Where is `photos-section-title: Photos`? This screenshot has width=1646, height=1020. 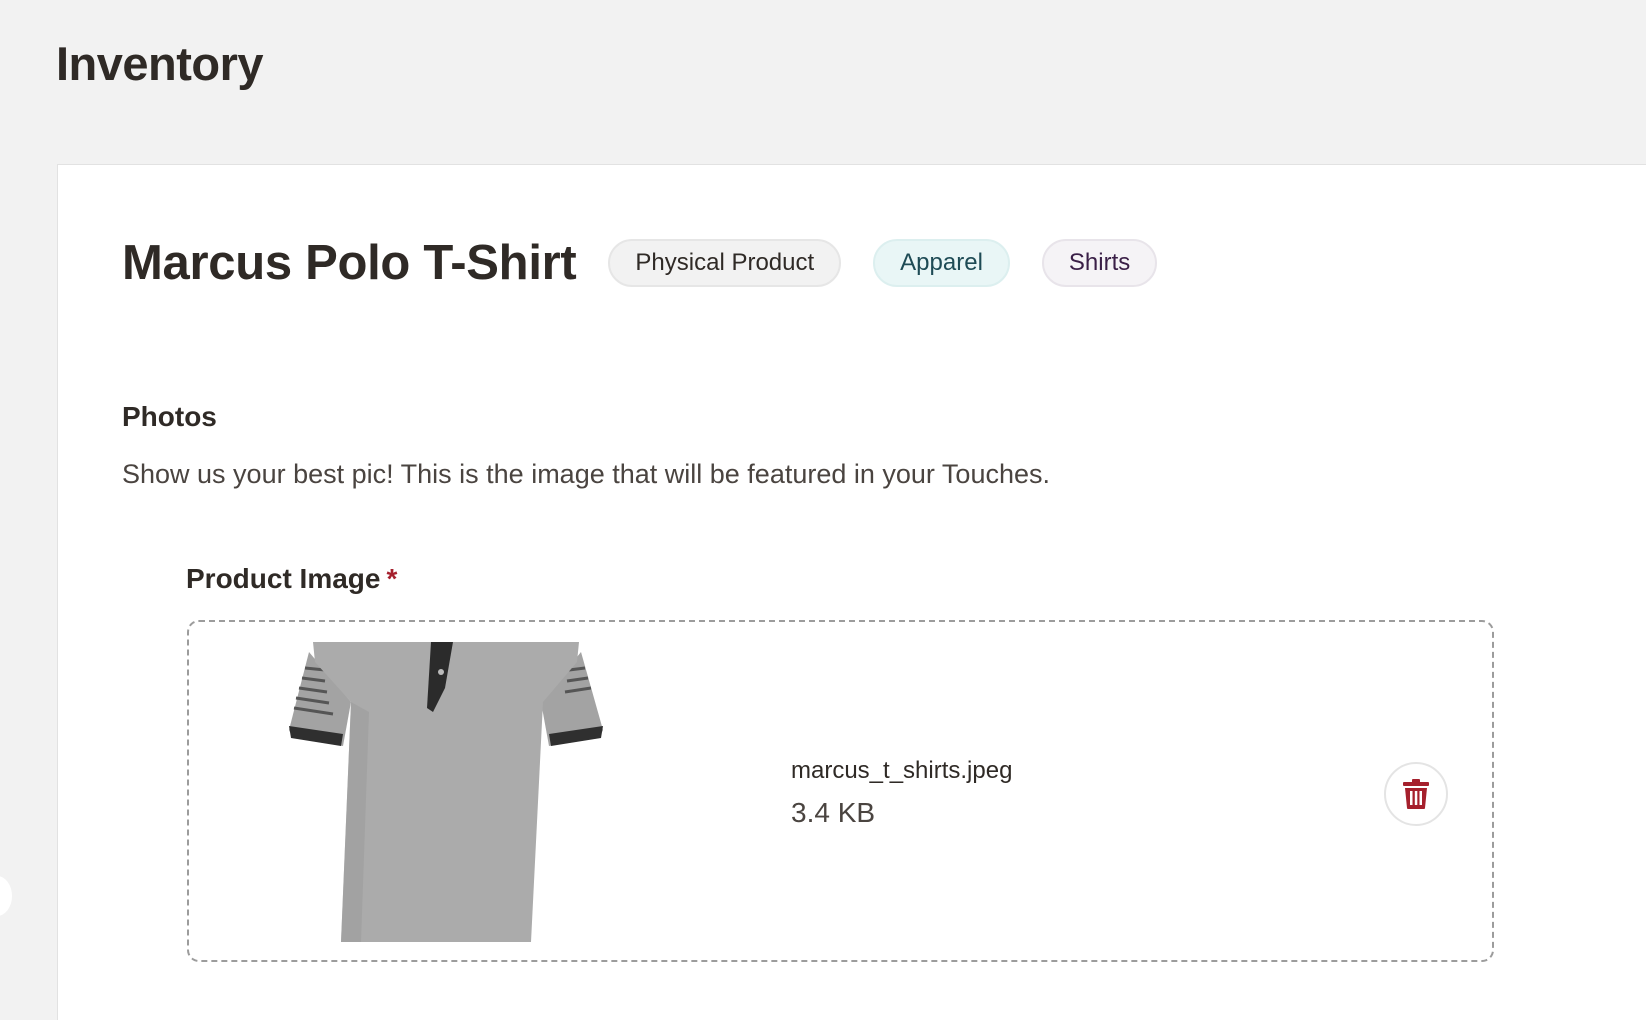 photos-section-title: Photos is located at coordinates (169, 416).